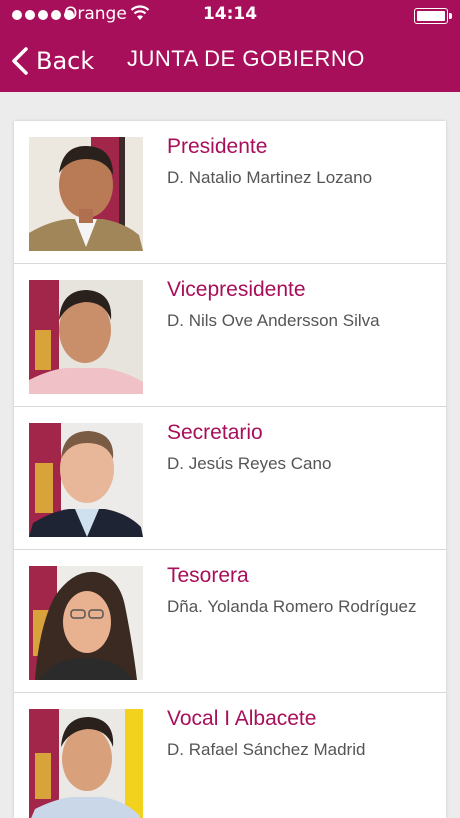  Describe the element at coordinates (236, 289) in the screenshot. I see `member-role: Vicepresidente` at that location.